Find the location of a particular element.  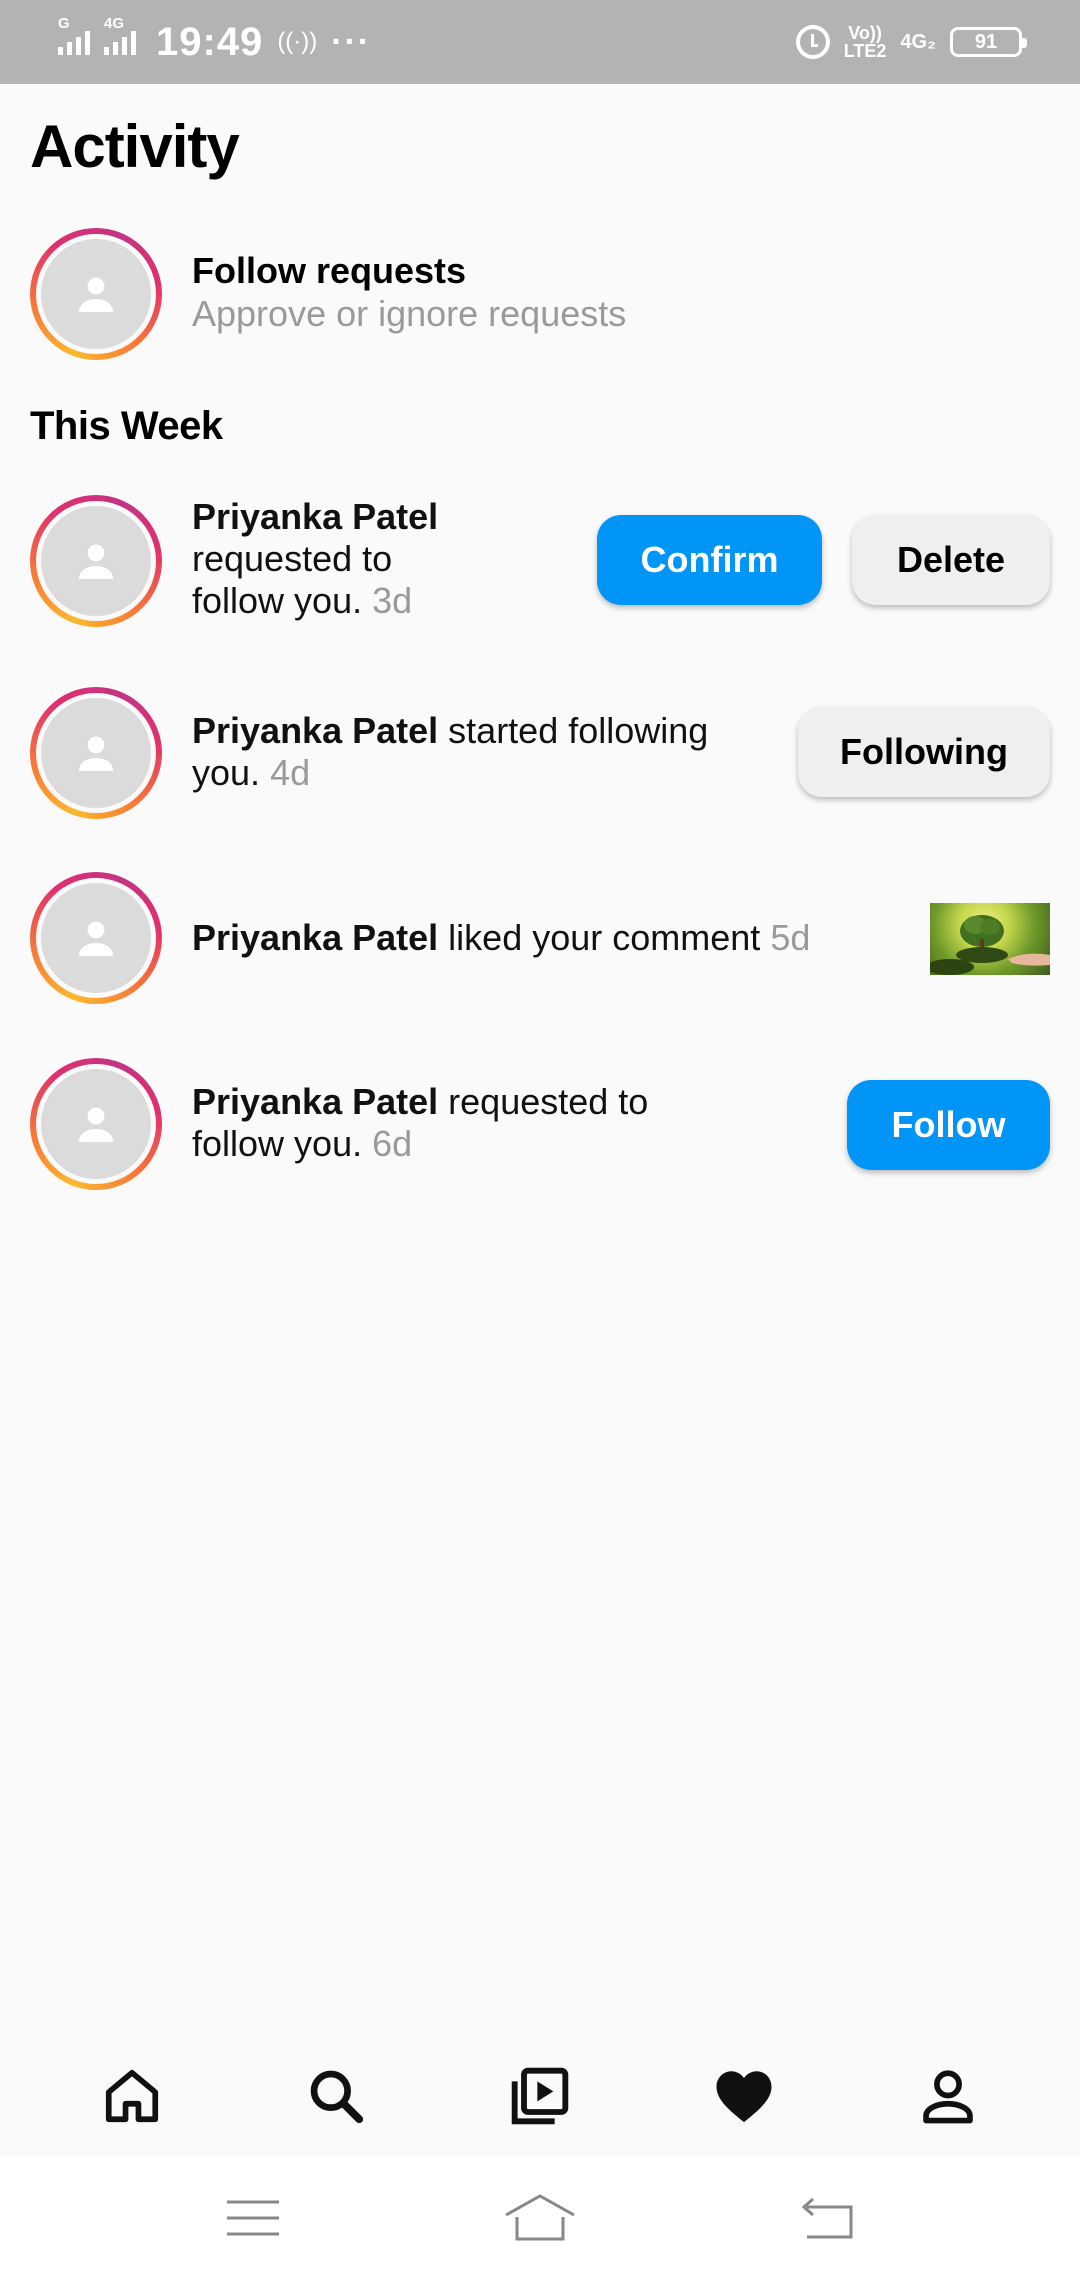

system-nav is located at coordinates (540, 2218).